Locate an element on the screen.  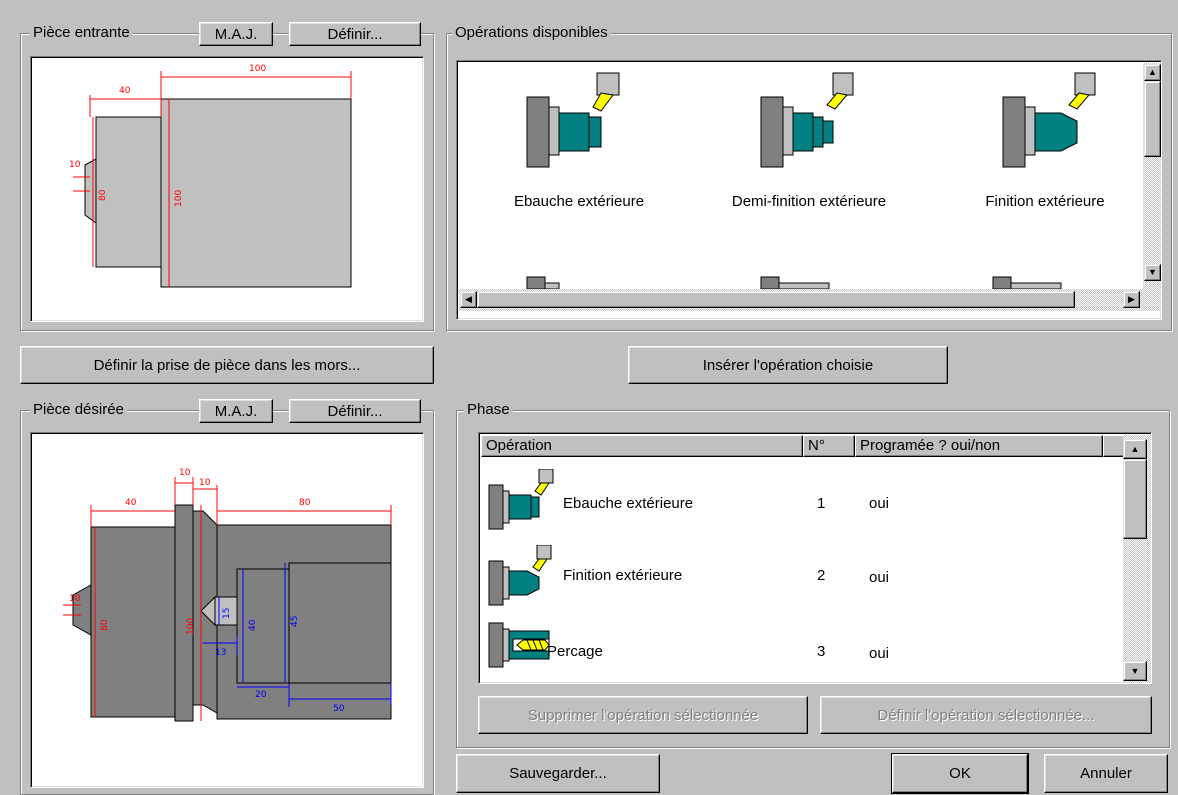
incoming-dim-dia100: 100 is located at coordinates (179, 198).